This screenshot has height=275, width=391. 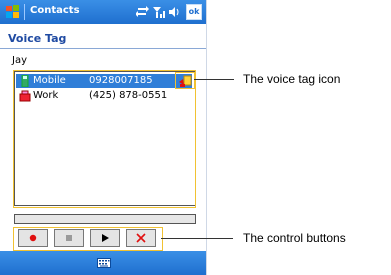 I want to click on control-buttons-callout-line, so click(x=197, y=238).